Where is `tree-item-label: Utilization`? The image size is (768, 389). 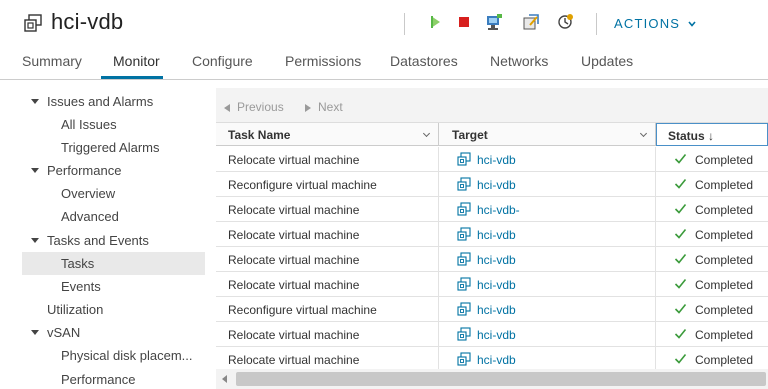
tree-item-label: Utilization is located at coordinates (75, 309).